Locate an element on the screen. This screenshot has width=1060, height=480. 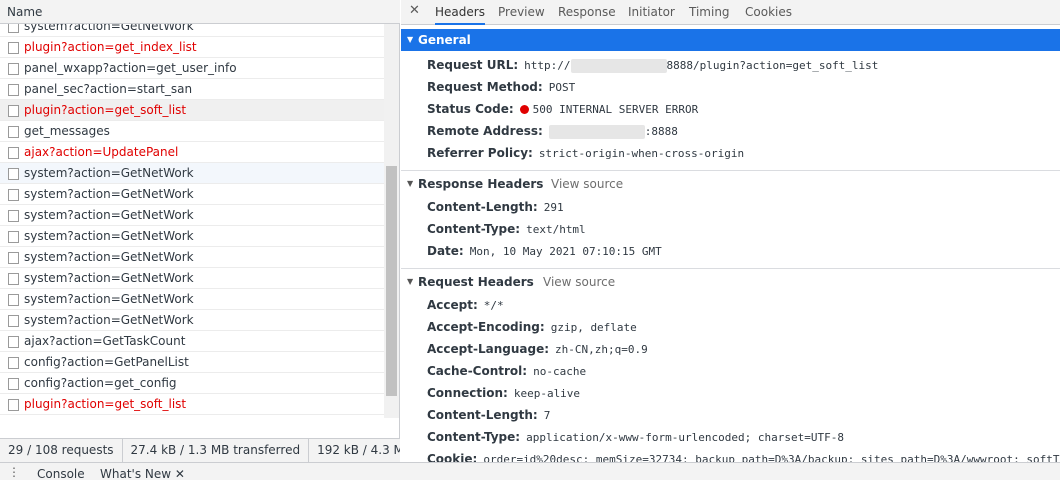
header-name: Accept: is located at coordinates (452, 305).